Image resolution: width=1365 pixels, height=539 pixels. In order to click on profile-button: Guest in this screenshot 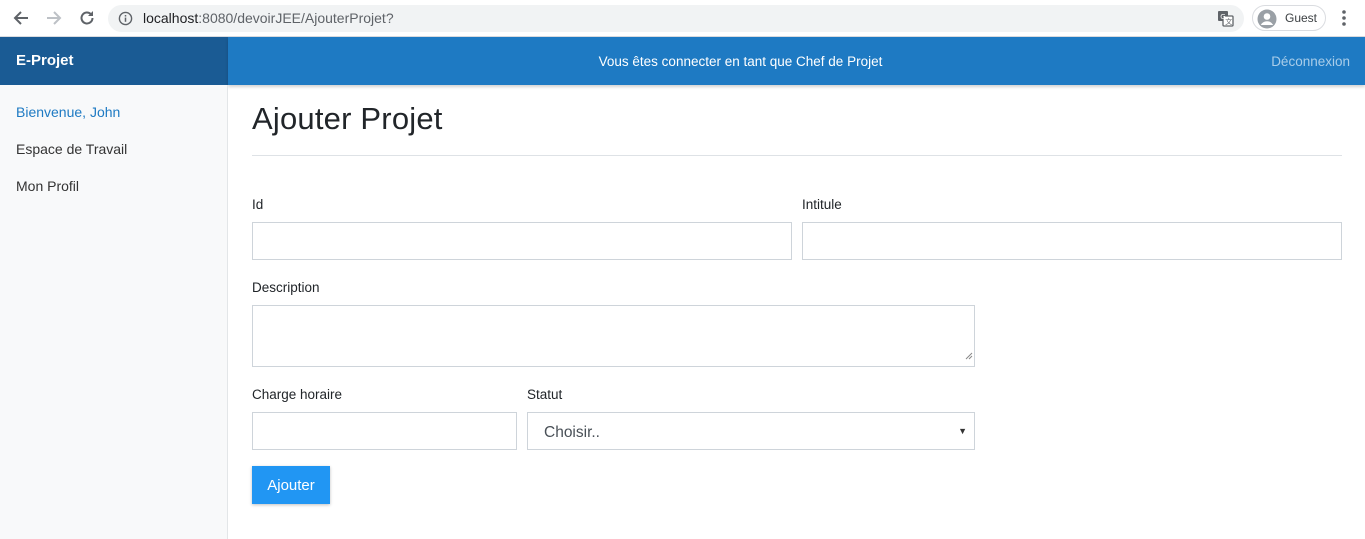, I will do `click(1289, 18)`.